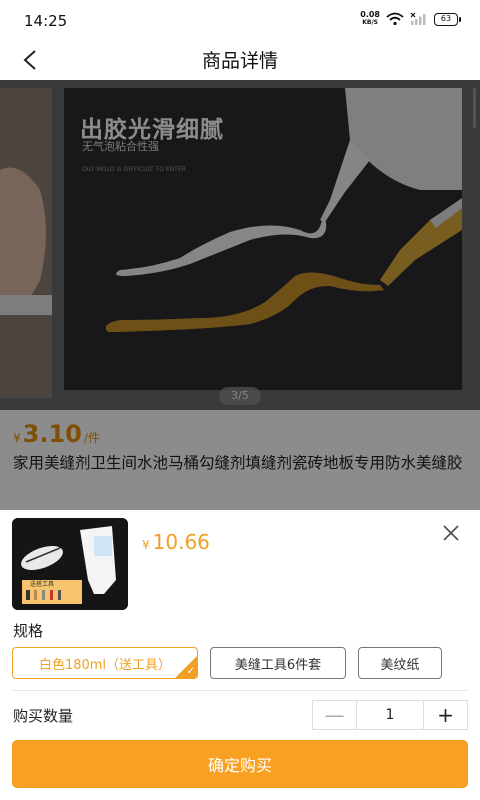 The image size is (480, 800). I want to click on status-icons: 0.08 KB/S 63, so click(410, 19).